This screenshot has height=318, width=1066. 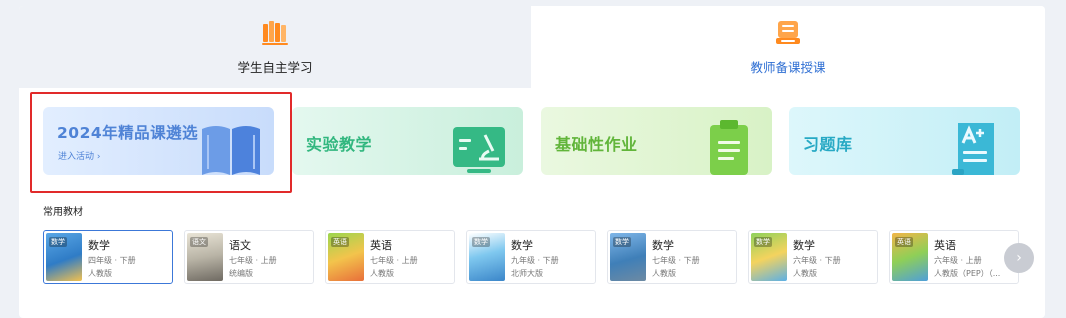 What do you see at coordinates (729, 147) in the screenshot?
I see `clipboard-icon` at bounding box center [729, 147].